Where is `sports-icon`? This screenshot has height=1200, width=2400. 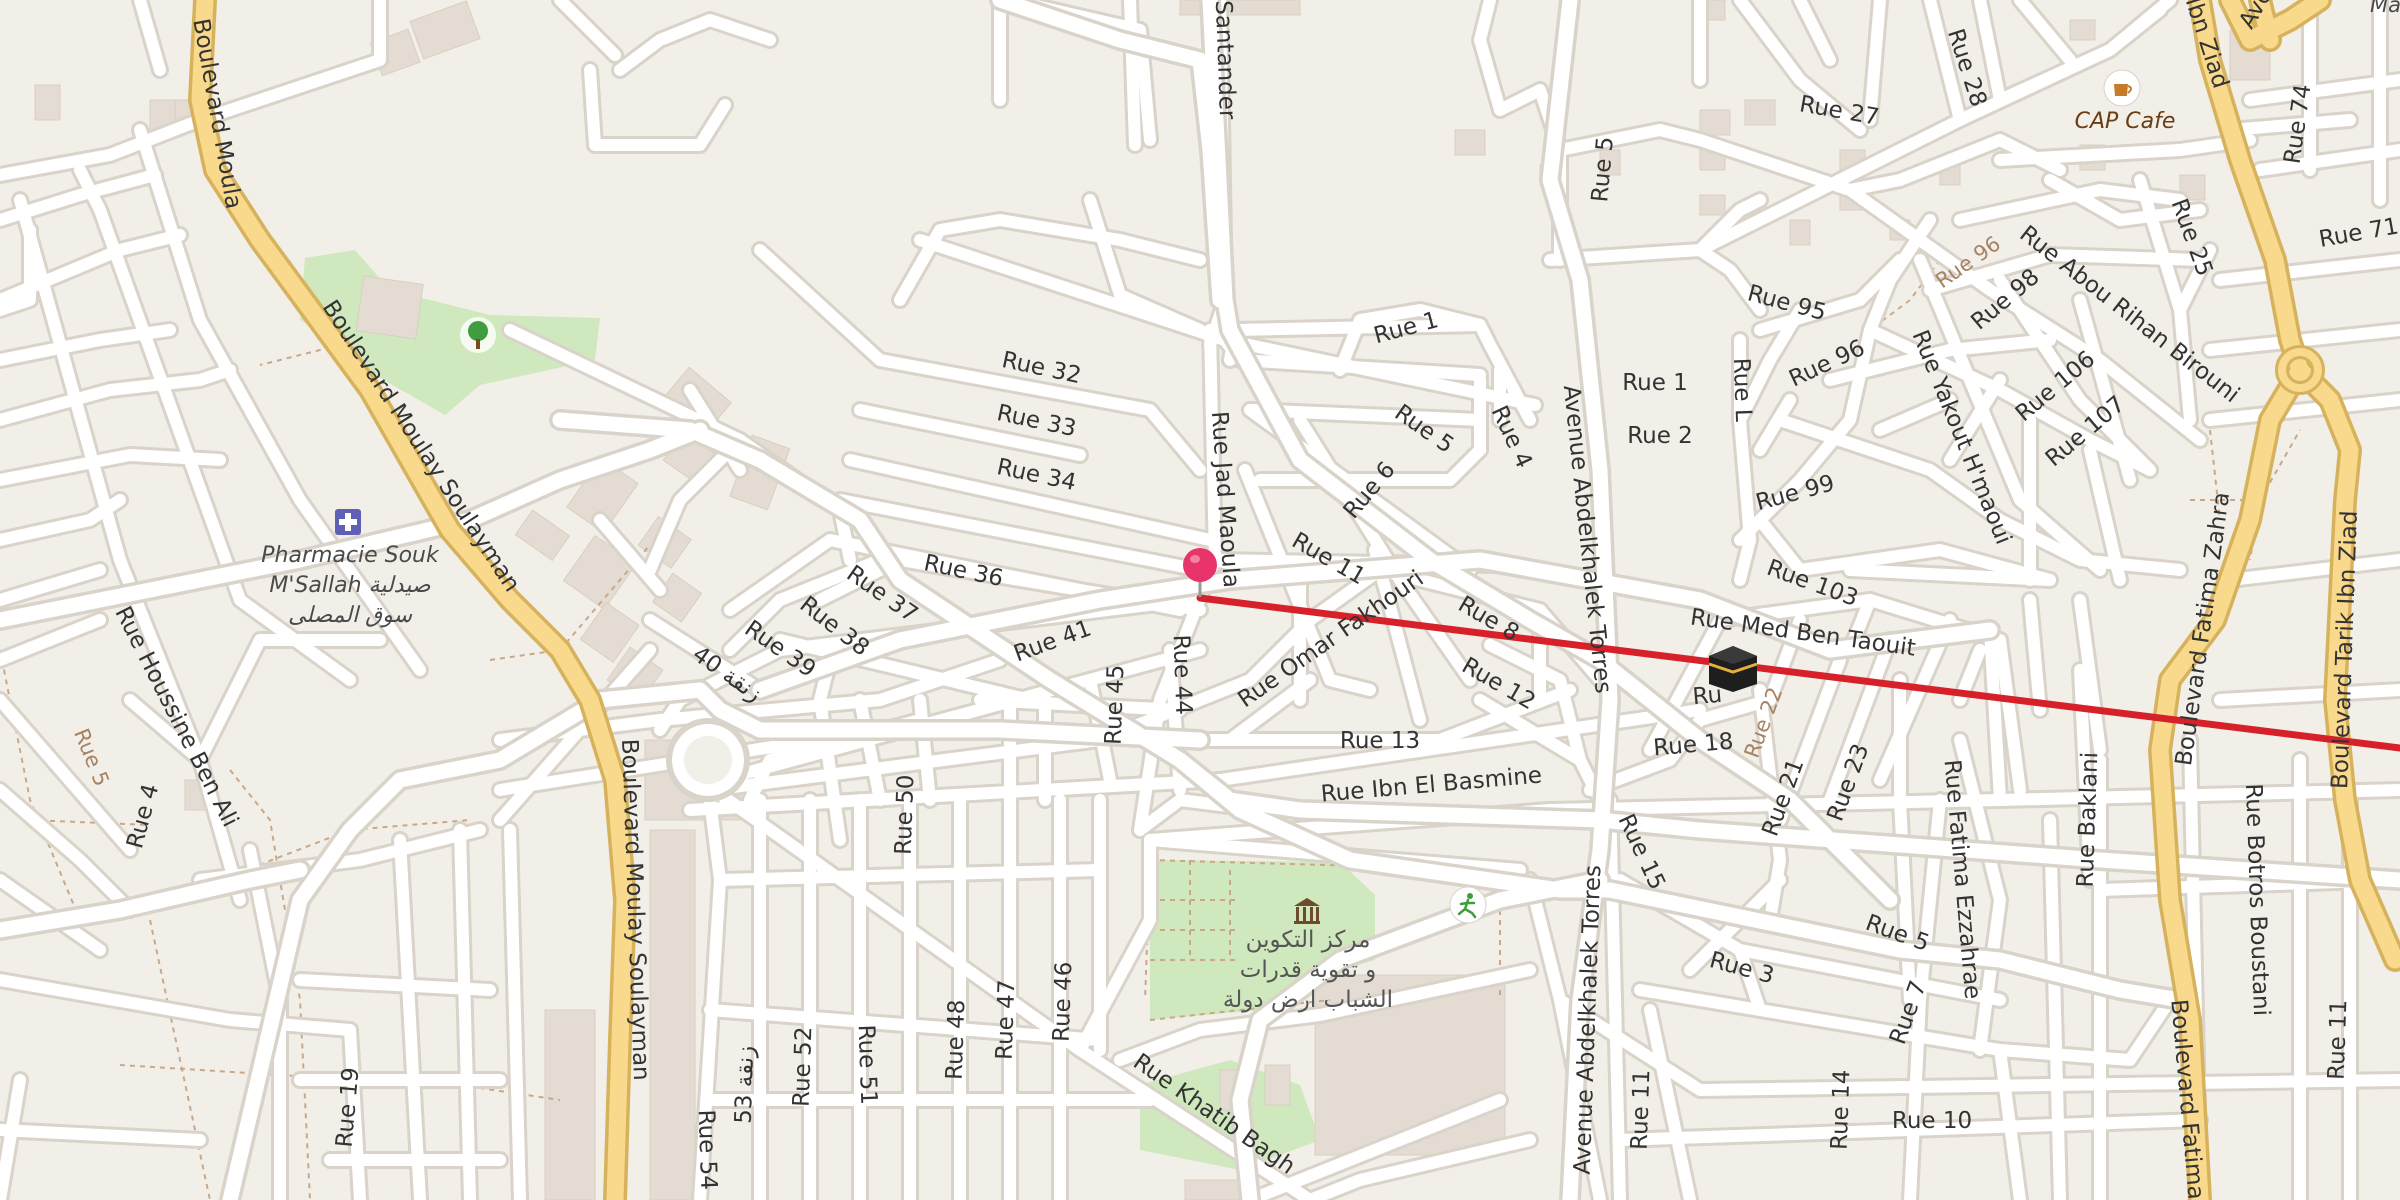
sports-icon is located at coordinates (1468, 905).